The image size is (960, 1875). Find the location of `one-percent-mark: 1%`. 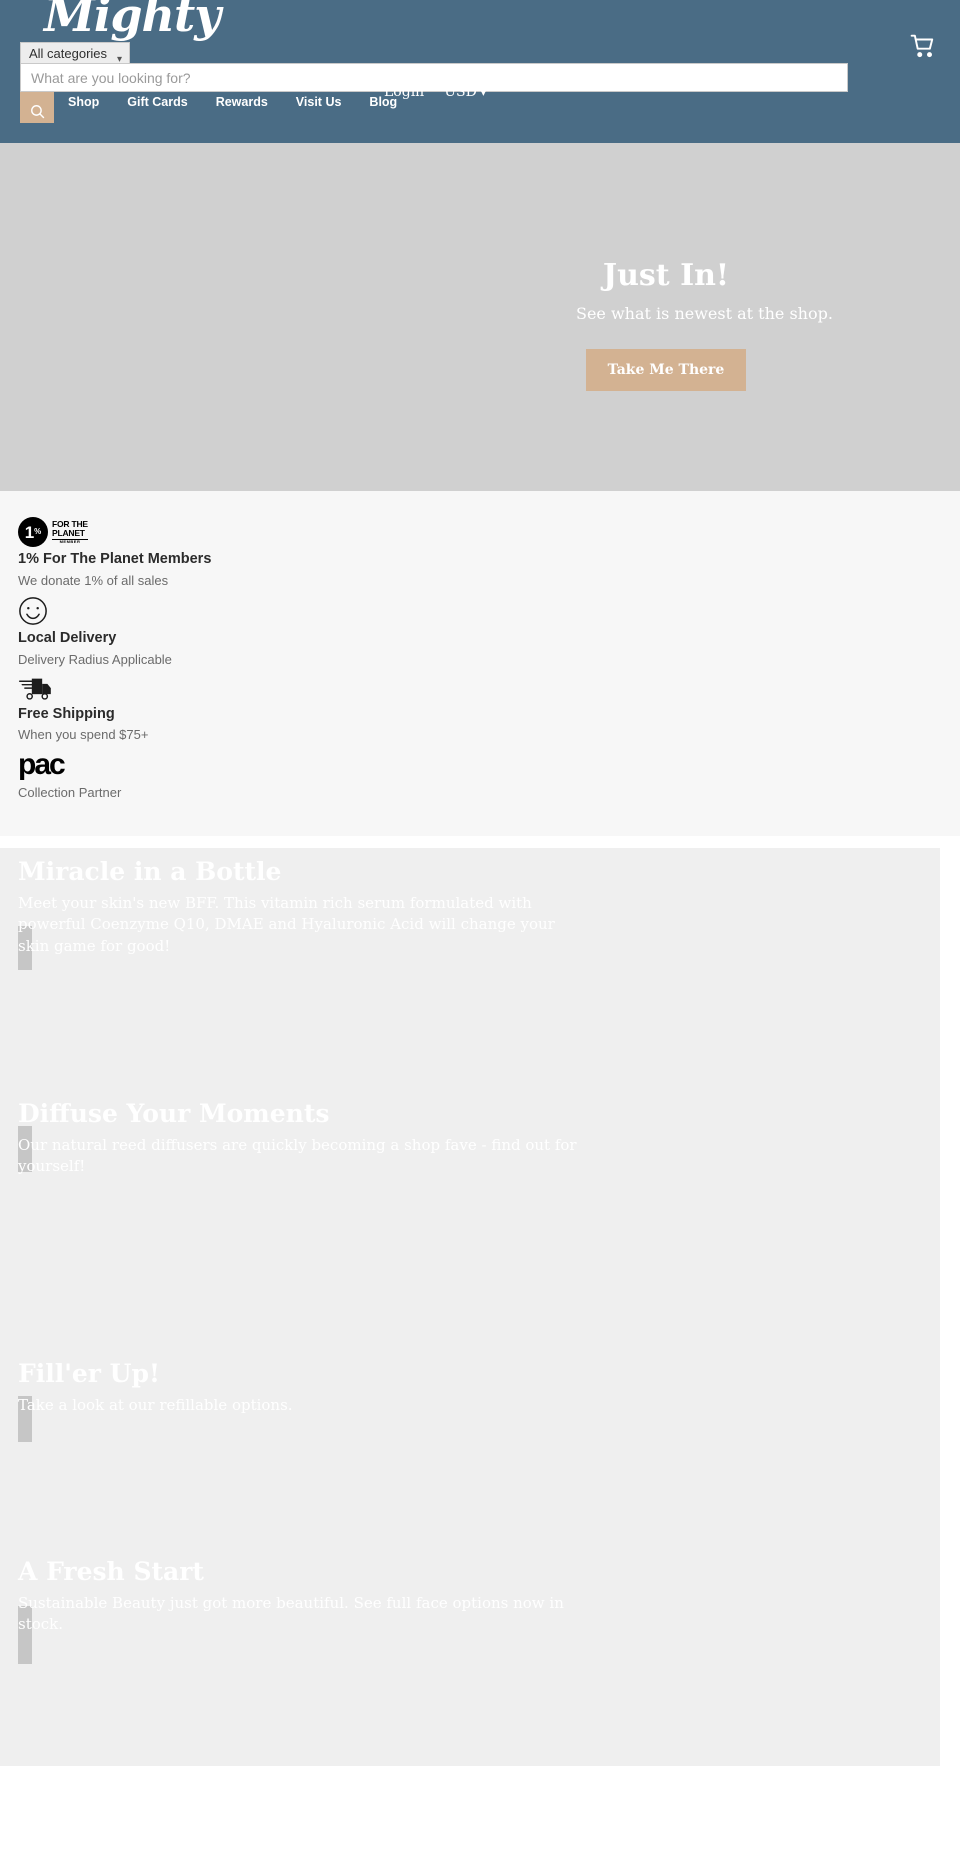

one-percent-mark: 1% is located at coordinates (33, 532).